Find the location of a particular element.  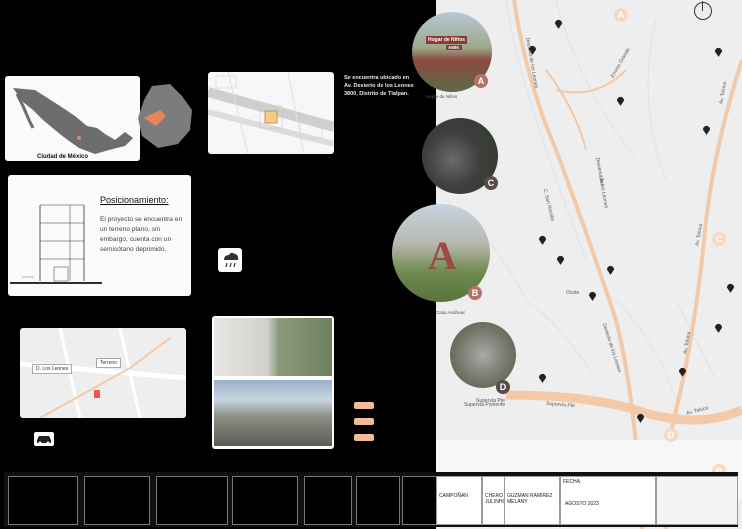

photo-b-label: Casa Anáhuac is located at coordinates (451, 312).